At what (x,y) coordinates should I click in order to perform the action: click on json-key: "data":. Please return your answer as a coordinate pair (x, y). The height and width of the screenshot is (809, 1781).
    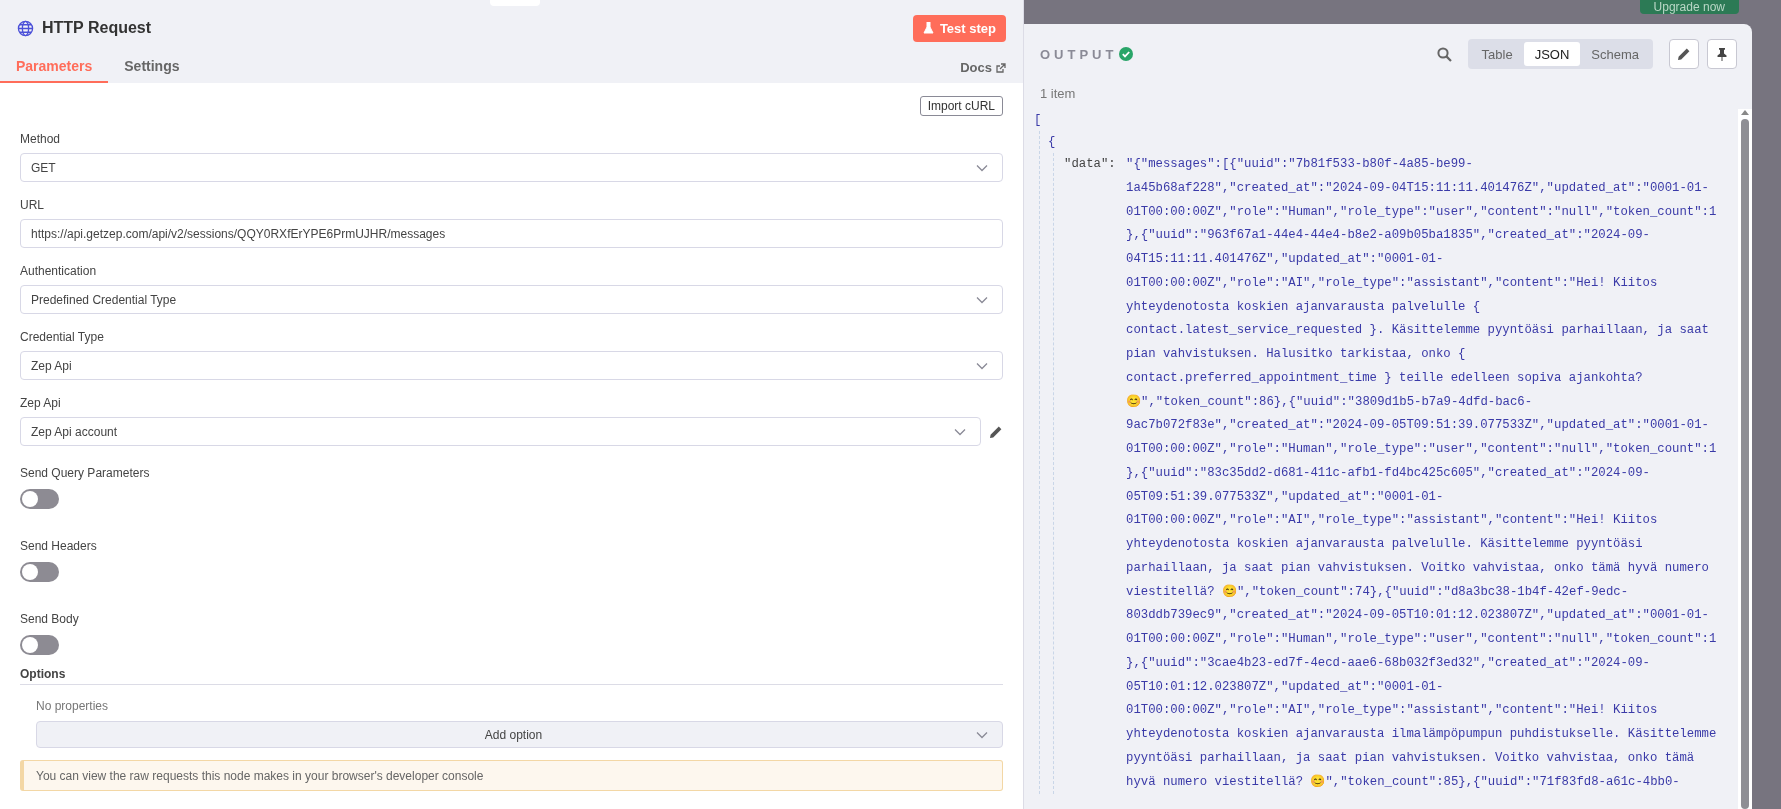
    Looking at the image, I should click on (1095, 474).